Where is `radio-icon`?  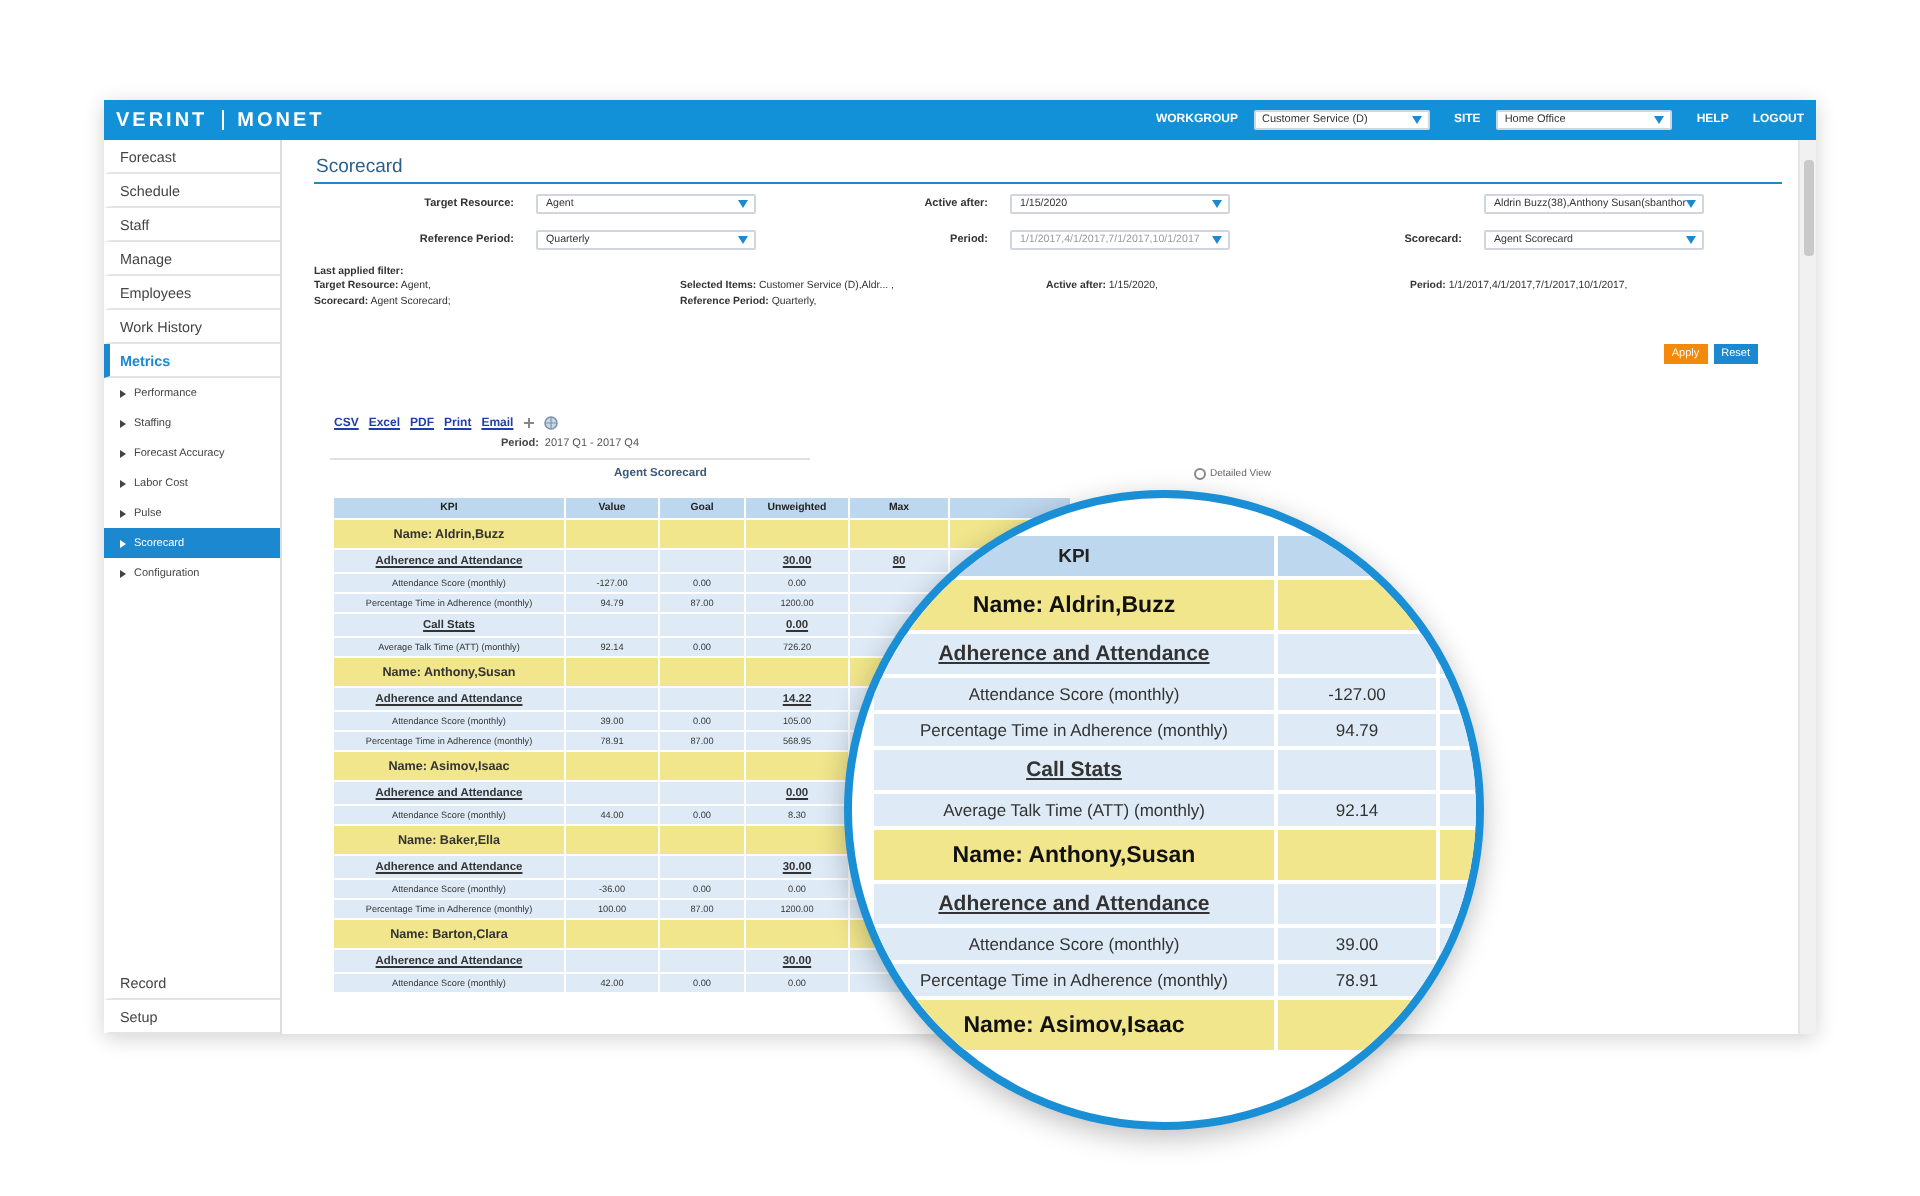
radio-icon is located at coordinates (1200, 474).